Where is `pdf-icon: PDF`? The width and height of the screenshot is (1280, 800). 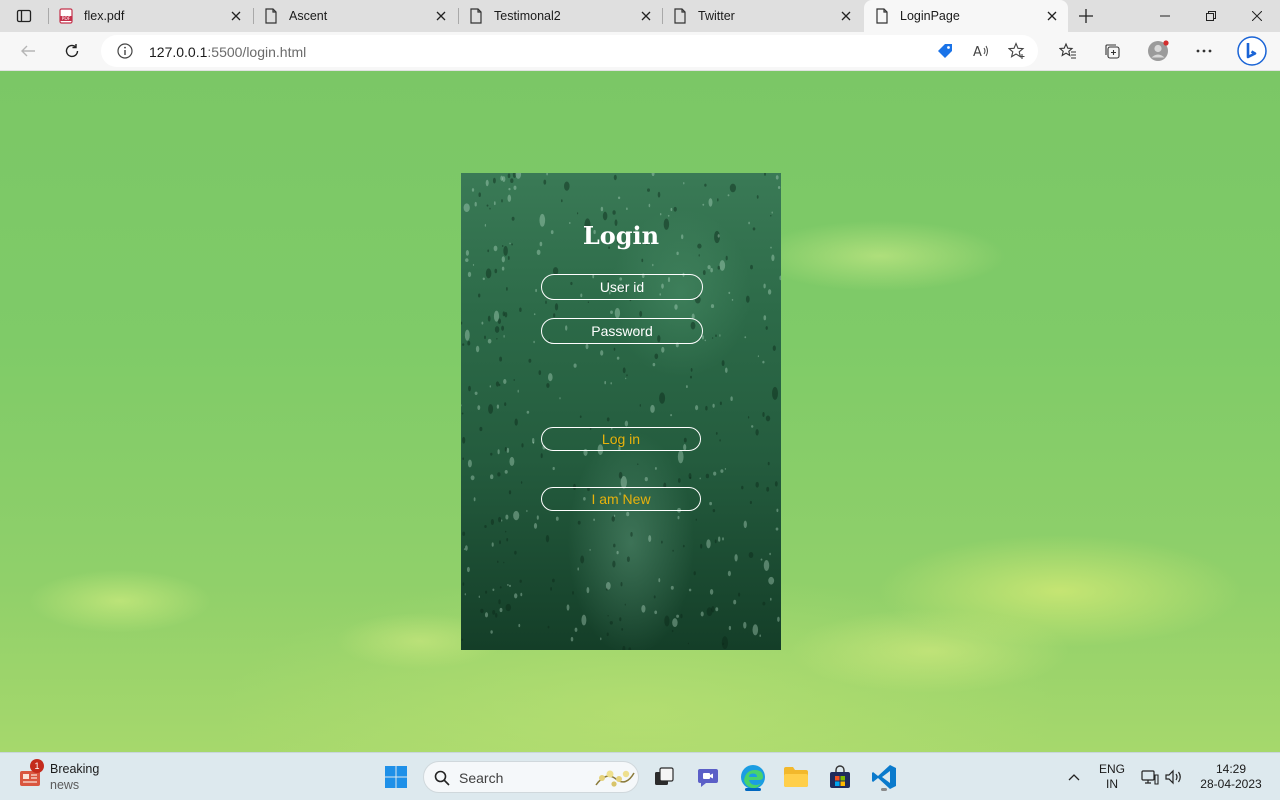 pdf-icon: PDF is located at coordinates (66, 16).